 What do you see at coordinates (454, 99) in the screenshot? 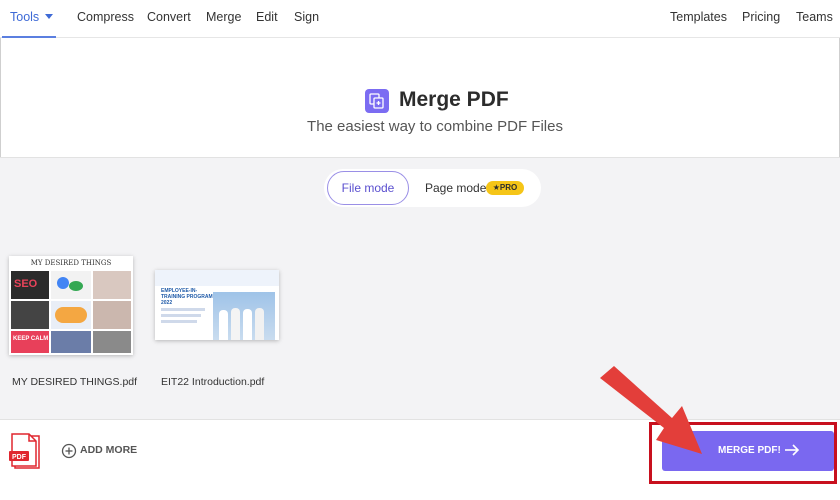
I see `page-title: Merge PDF` at bounding box center [454, 99].